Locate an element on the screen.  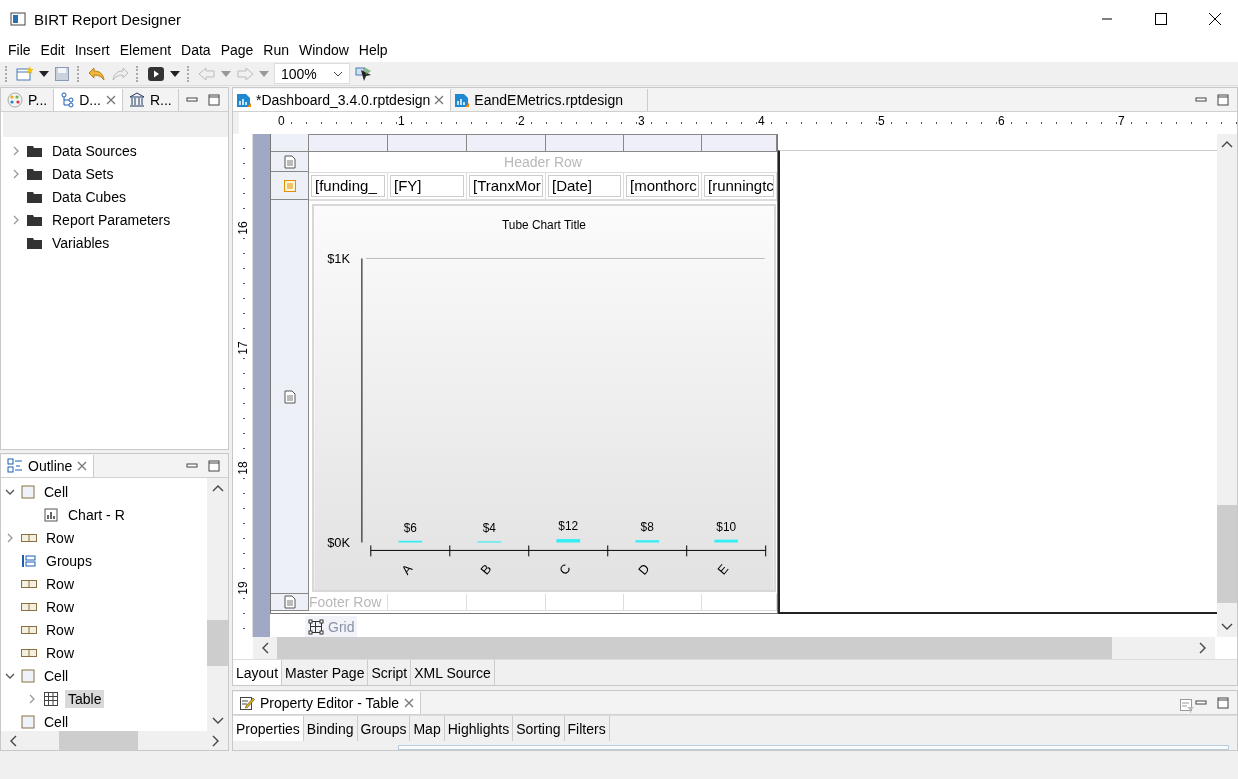
editor-tab: *Dashboard_3.4.0.rptdesign is located at coordinates (342, 100).